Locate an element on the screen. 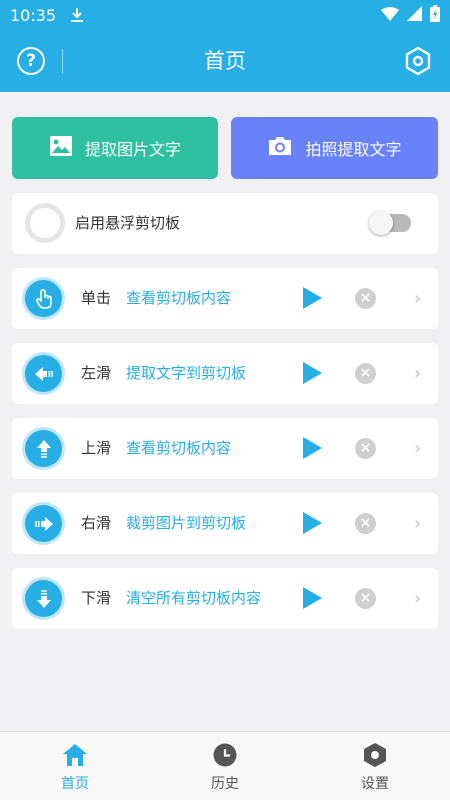  photo-extract-text-button: 拍照提取文字 is located at coordinates (334, 148).